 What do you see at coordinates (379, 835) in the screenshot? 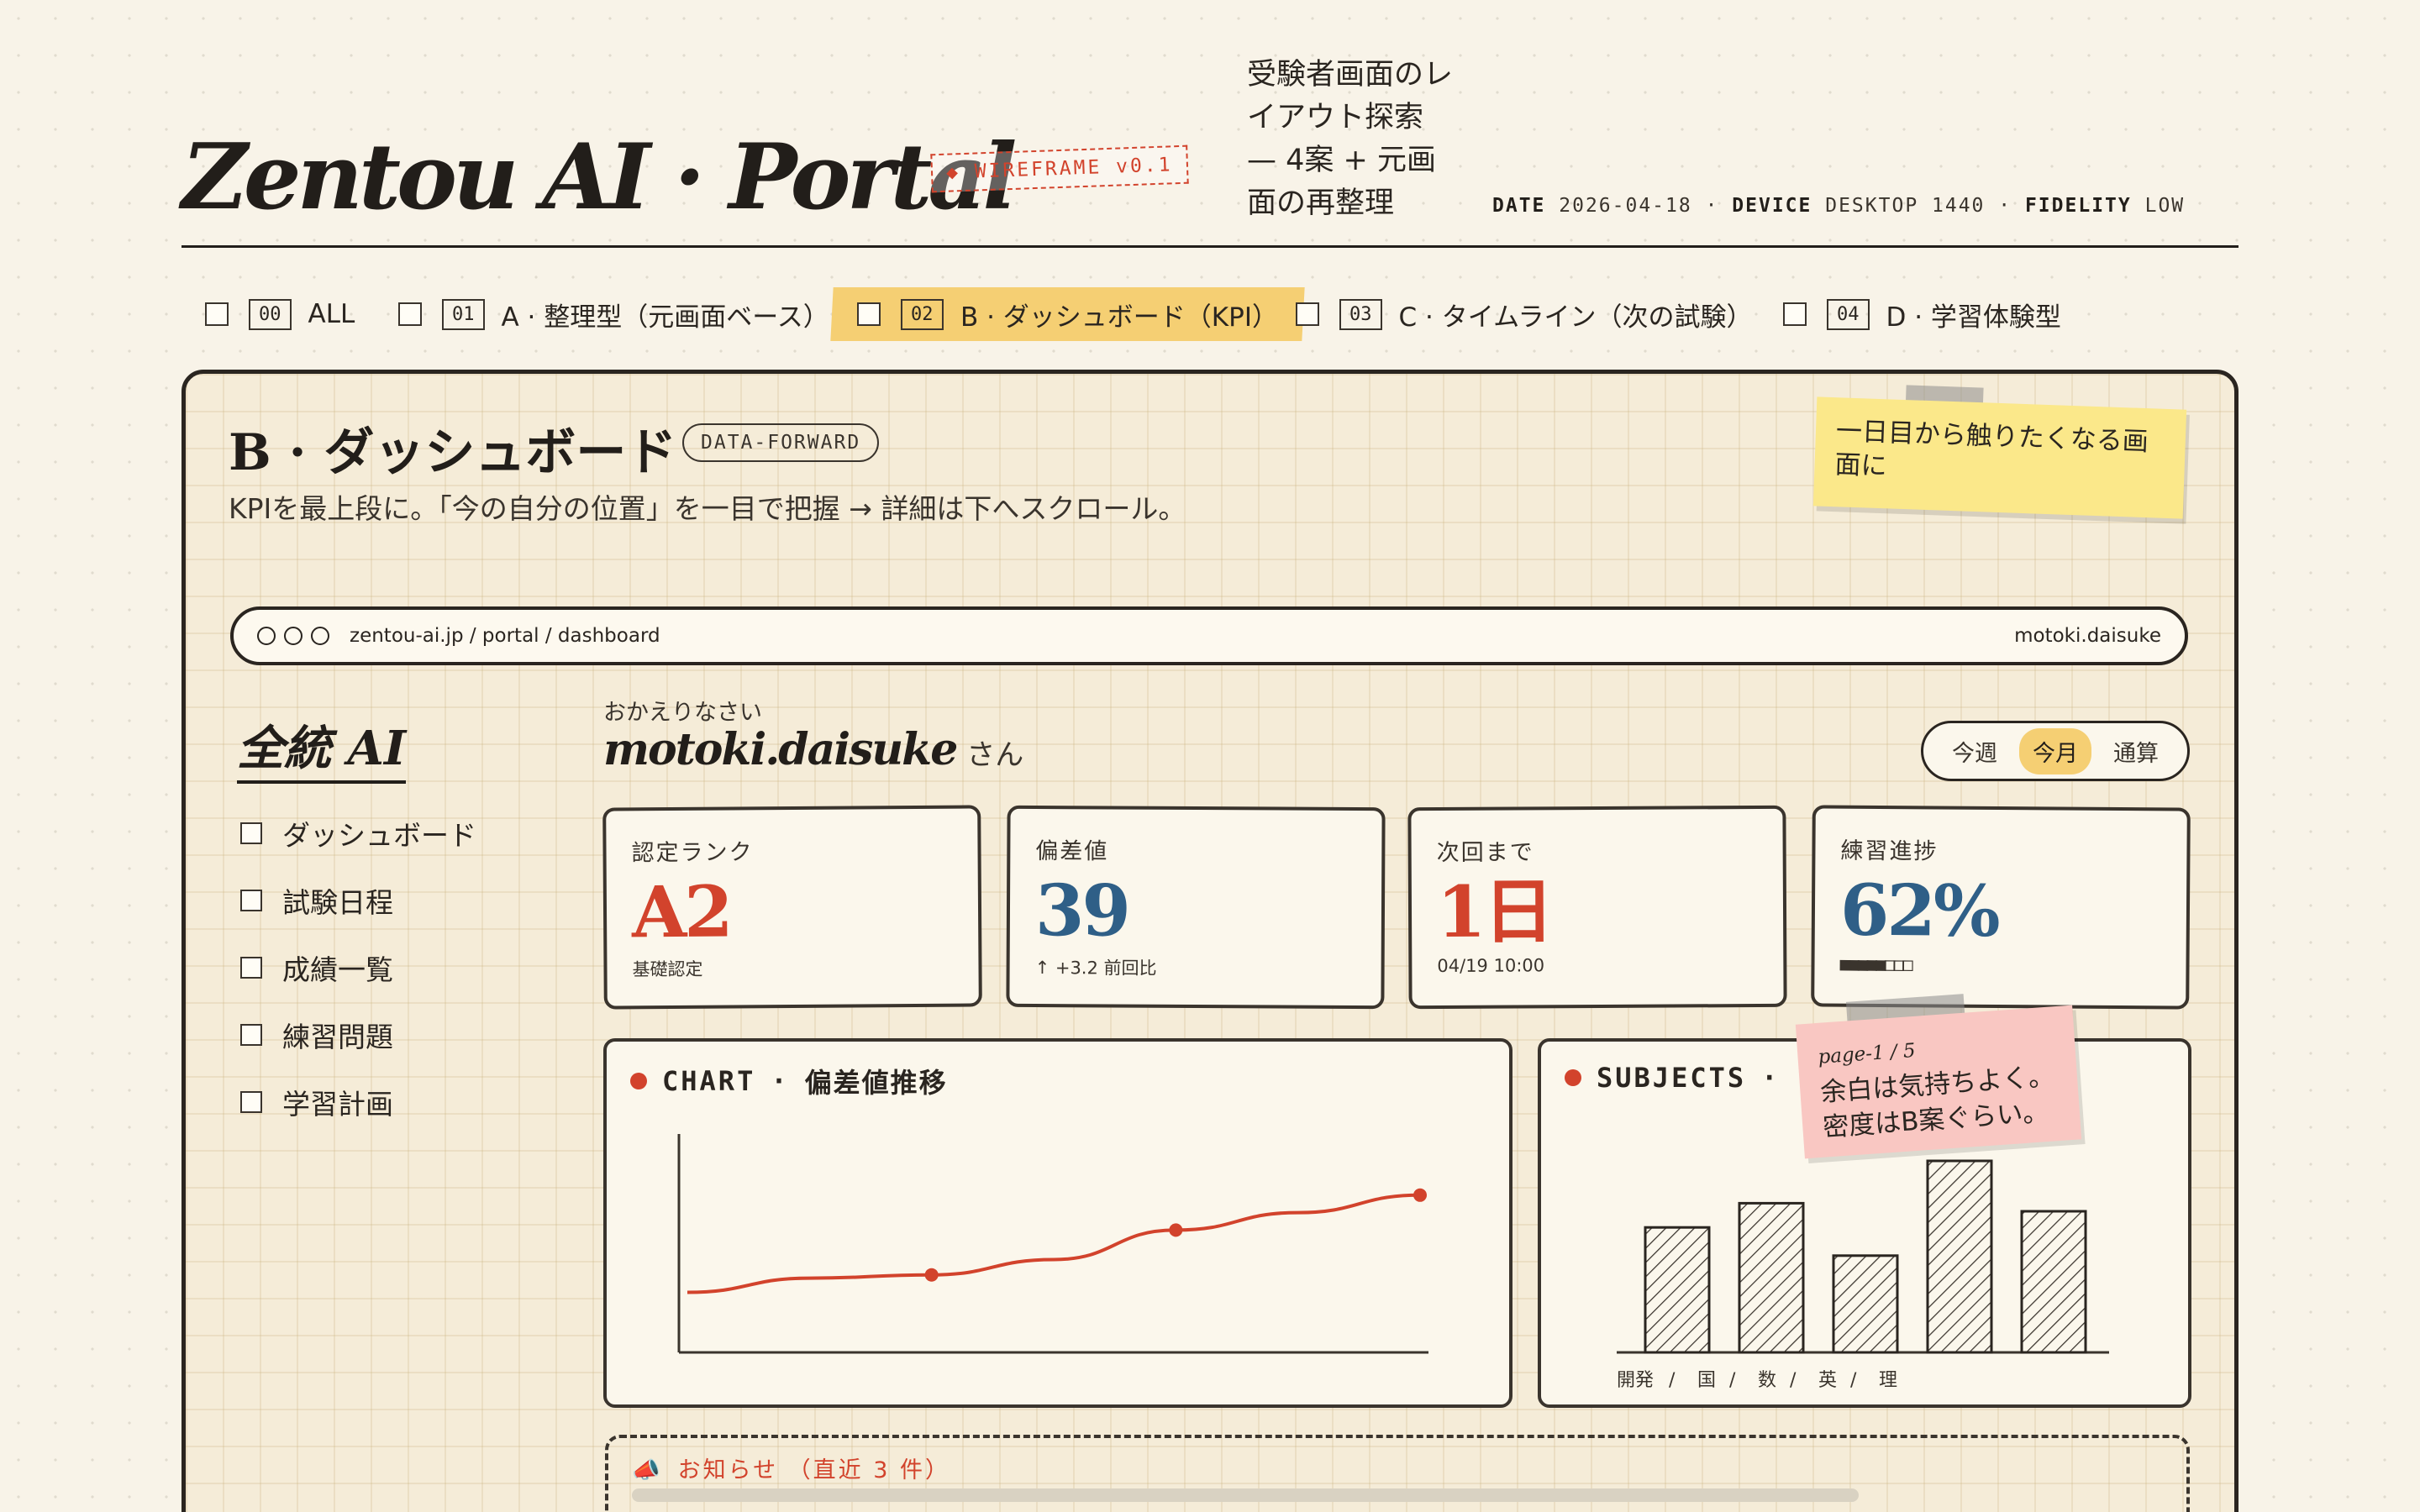
I see `sidebar-item-label: ダッシュボード` at bounding box center [379, 835].